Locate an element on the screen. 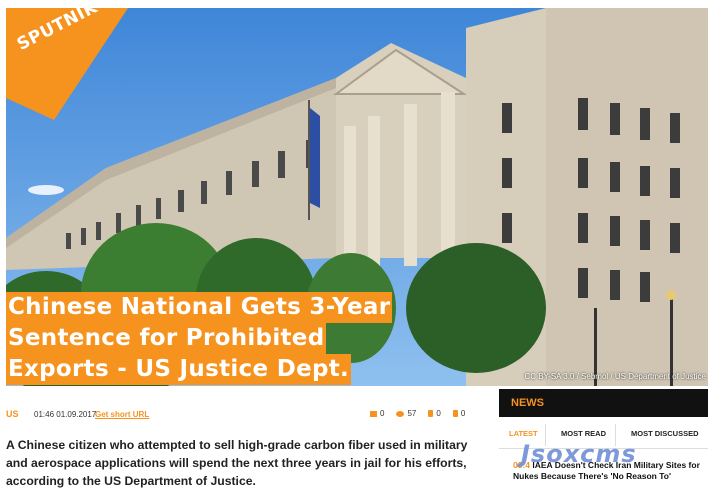  article-stats: 0 57 0 0 is located at coordinates (417, 413).